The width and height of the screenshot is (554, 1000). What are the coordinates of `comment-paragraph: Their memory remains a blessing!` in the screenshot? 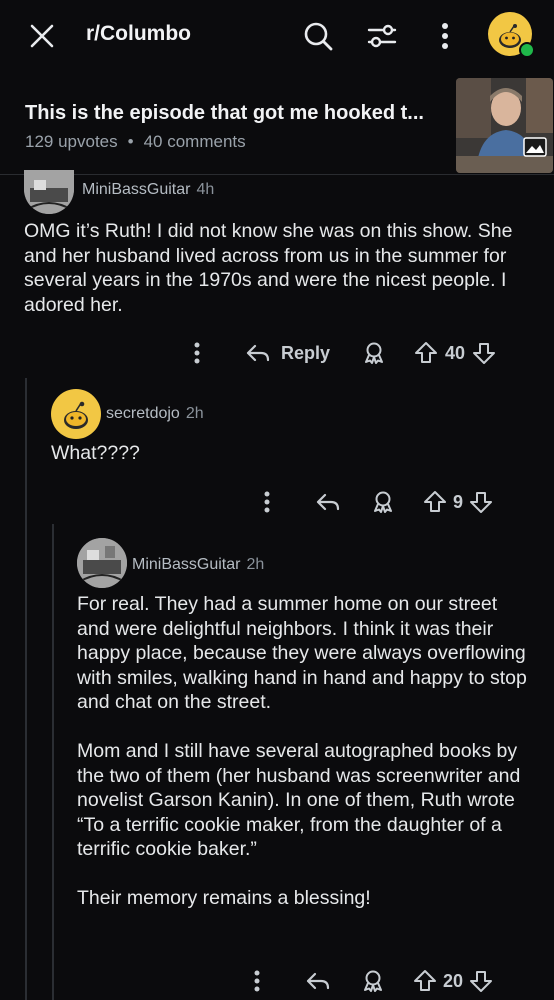 It's located at (224, 898).